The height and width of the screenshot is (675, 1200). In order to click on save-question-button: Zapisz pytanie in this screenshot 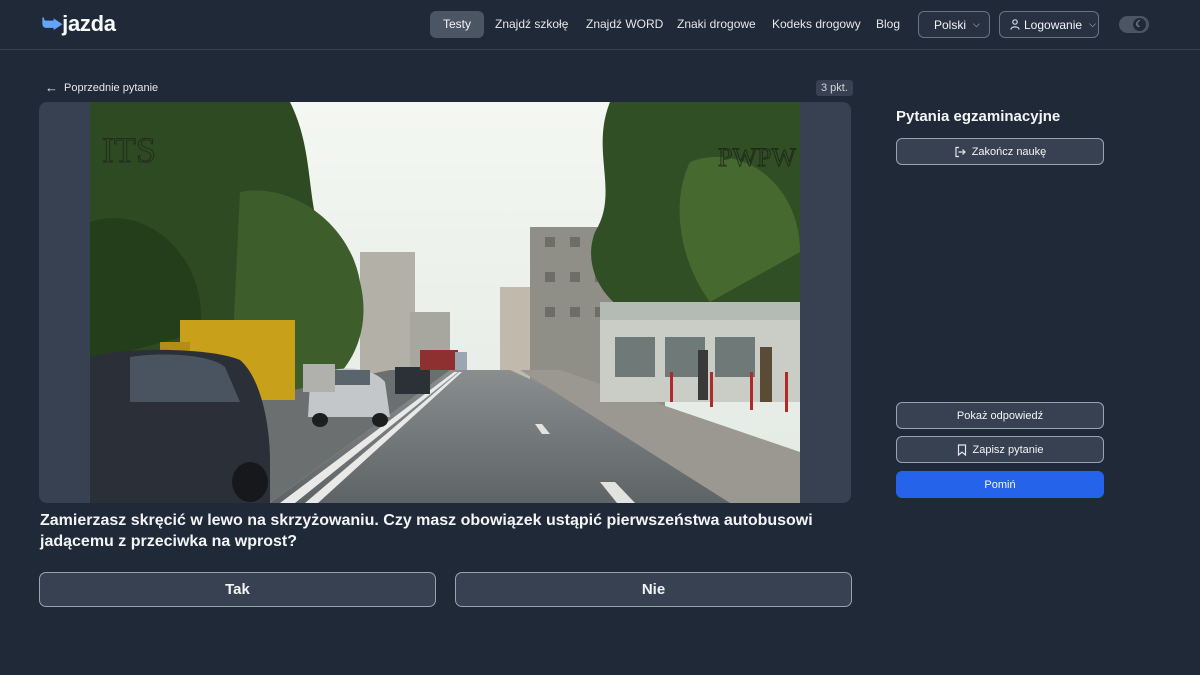, I will do `click(1000, 449)`.